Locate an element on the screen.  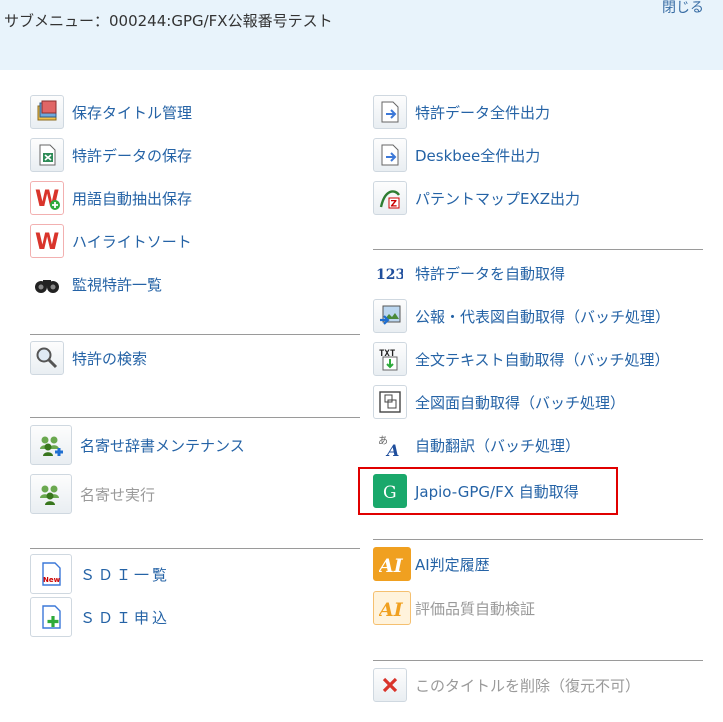
ai-verify-icon: AI is located at coordinates (392, 608).